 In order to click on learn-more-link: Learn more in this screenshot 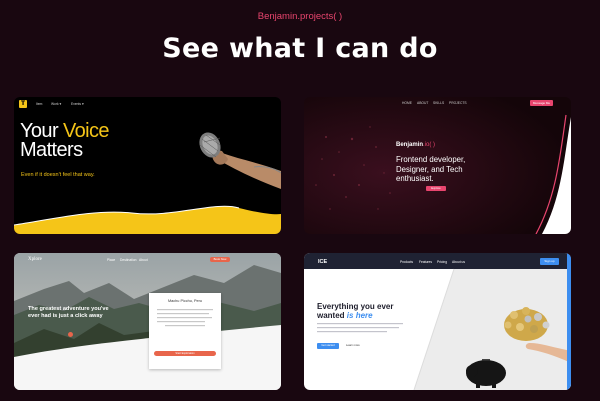, I will do `click(353, 345)`.